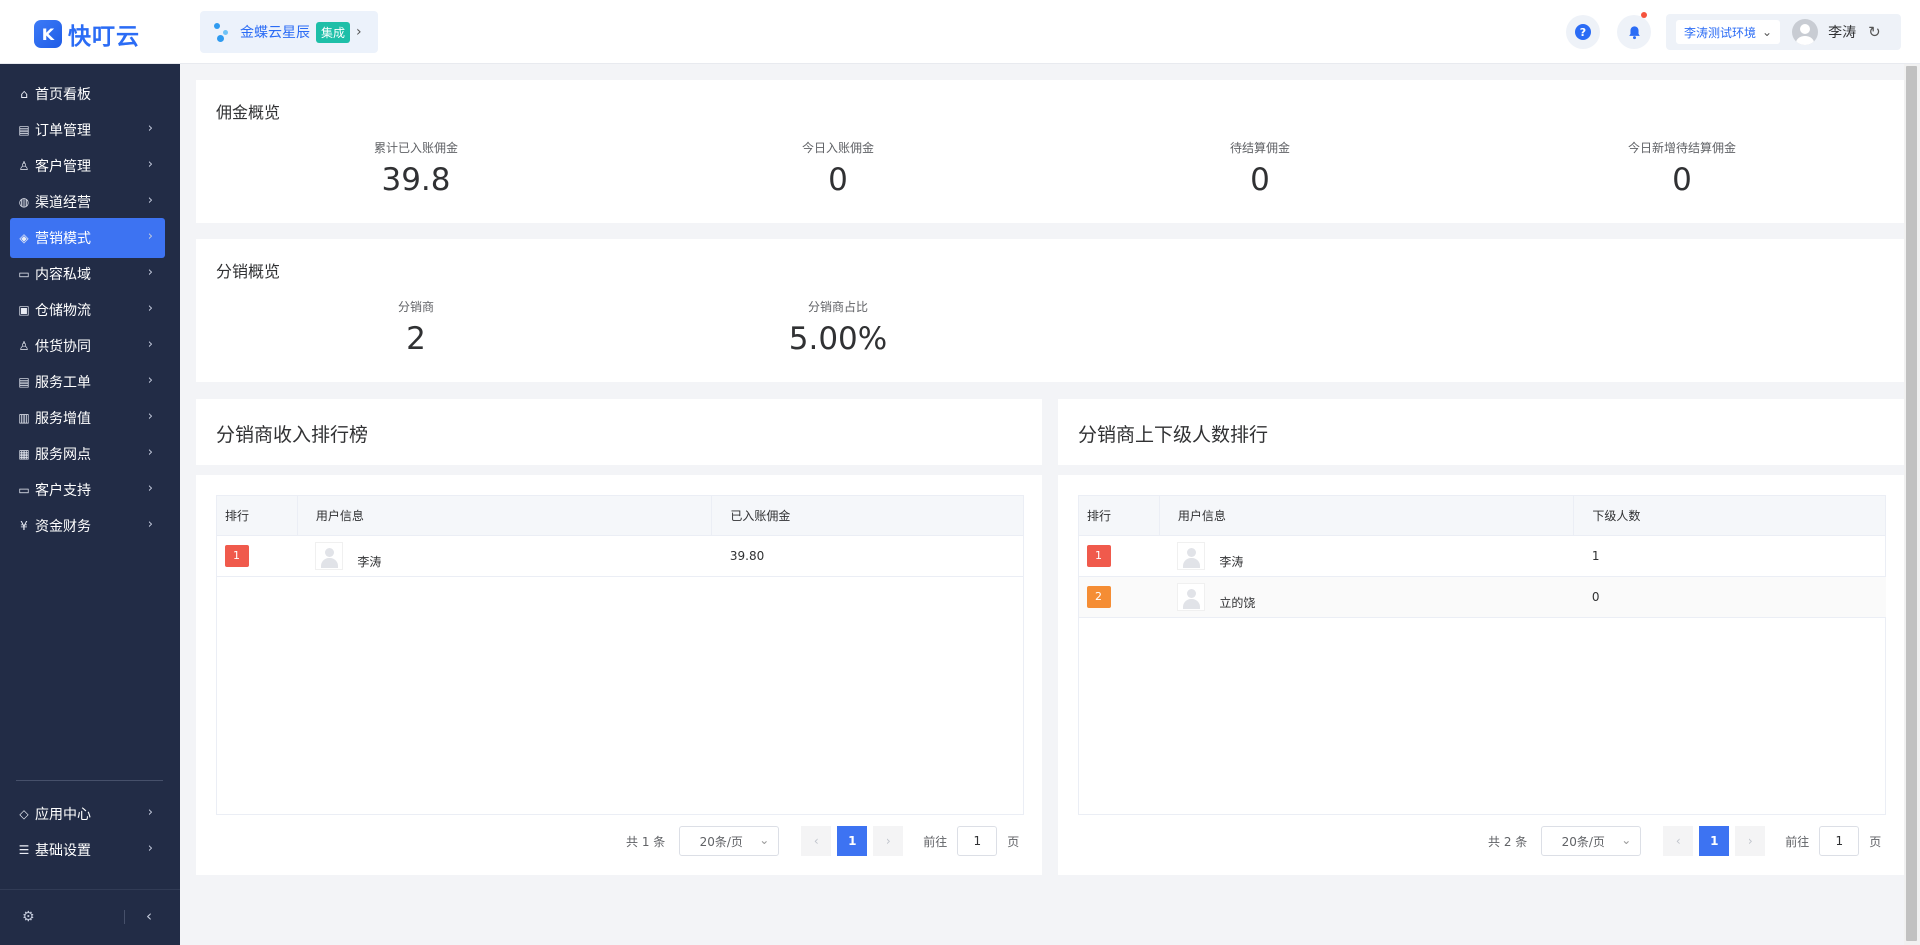  Describe the element at coordinates (24, 526) in the screenshot. I see `finance-icon: ¥` at that location.